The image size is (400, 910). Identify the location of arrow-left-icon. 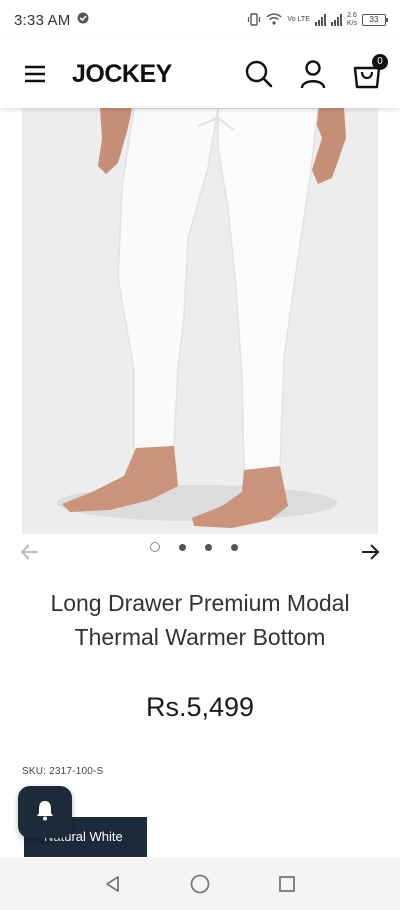
(30, 554).